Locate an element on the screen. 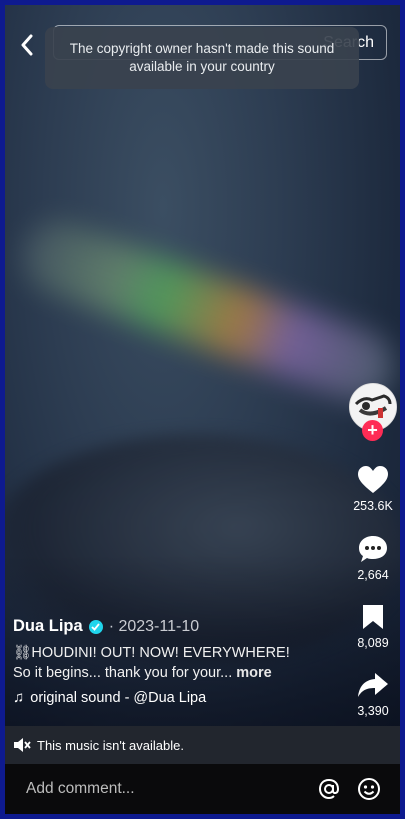 The image size is (405, 819). more-link: more is located at coordinates (253, 673).